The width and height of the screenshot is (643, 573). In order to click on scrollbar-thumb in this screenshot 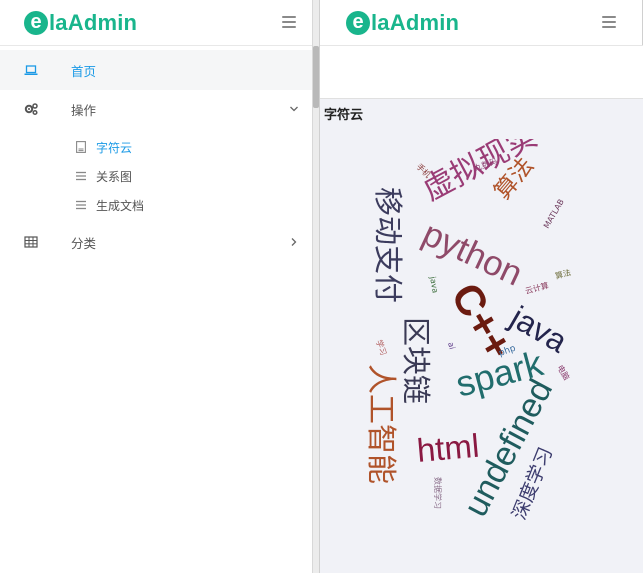, I will do `click(316, 77)`.